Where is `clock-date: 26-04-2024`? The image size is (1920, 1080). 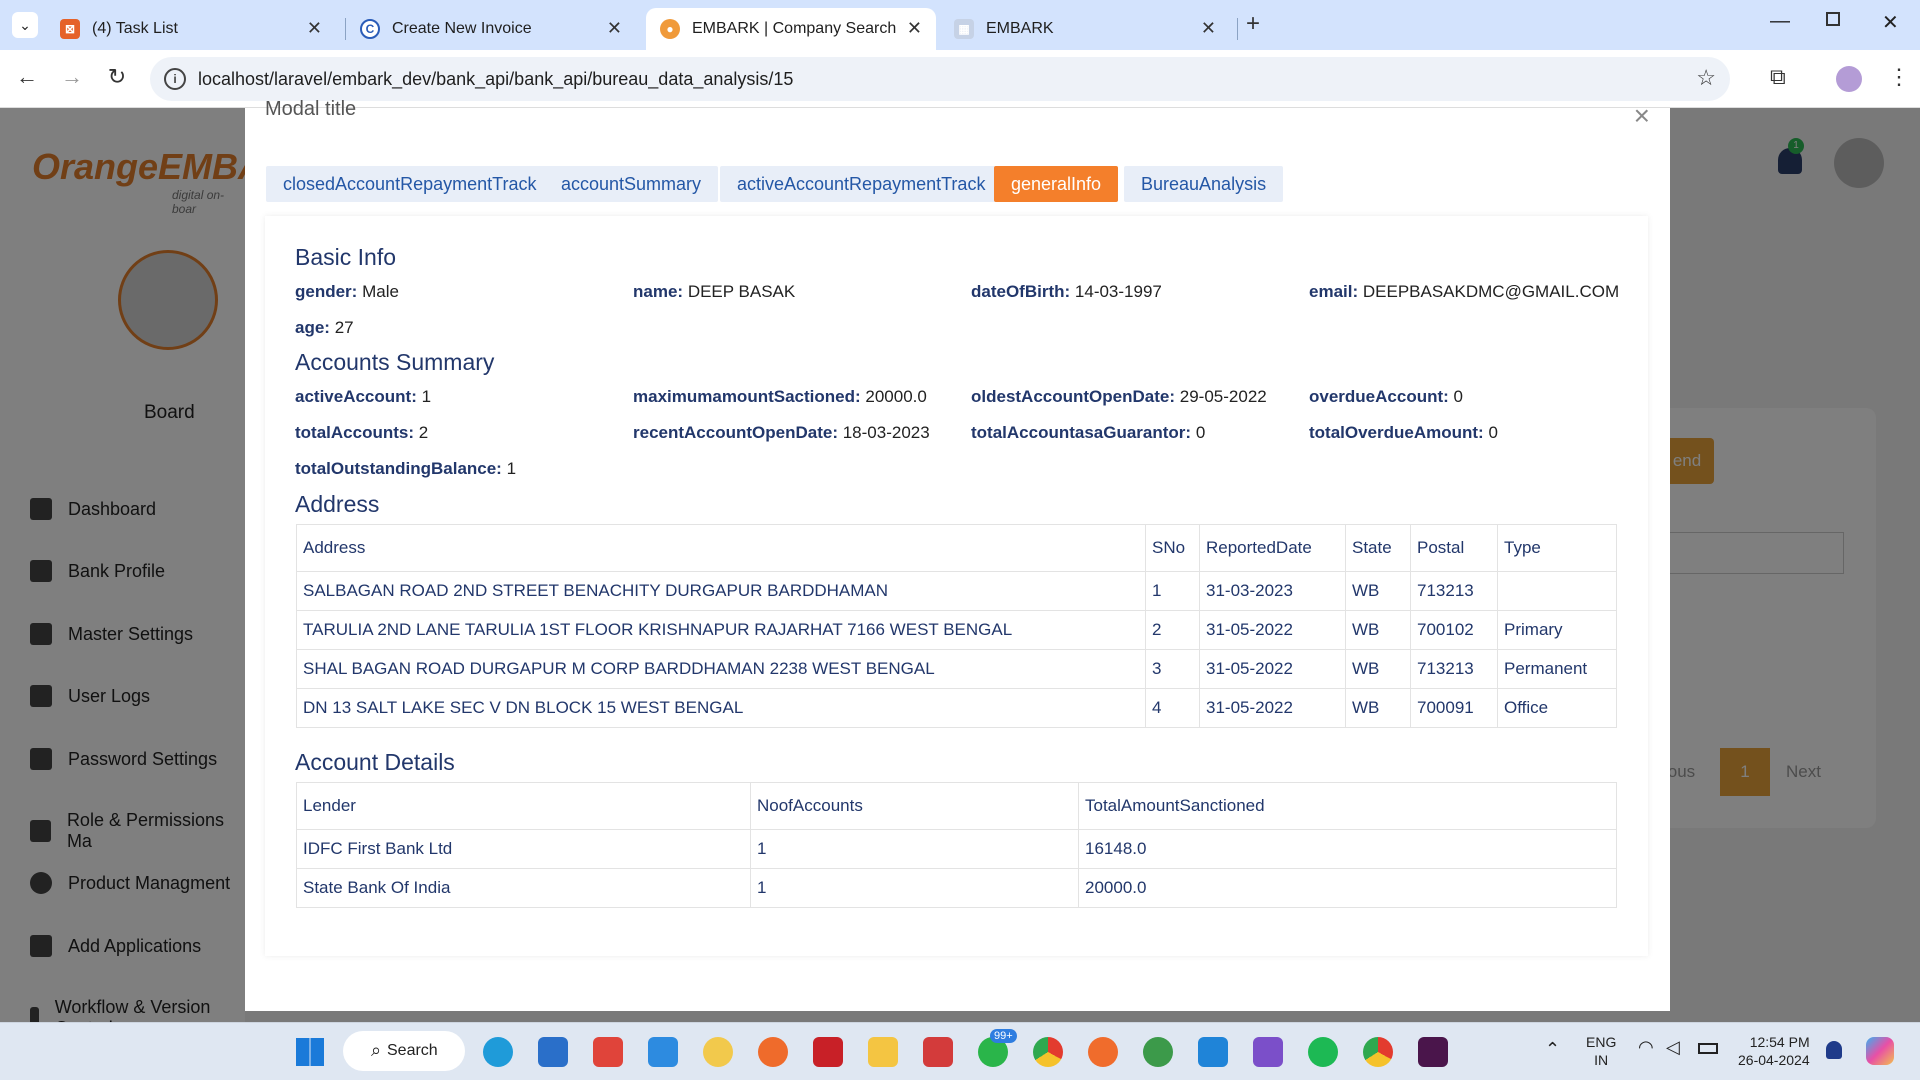 clock-date: 26-04-2024 is located at coordinates (1774, 1060).